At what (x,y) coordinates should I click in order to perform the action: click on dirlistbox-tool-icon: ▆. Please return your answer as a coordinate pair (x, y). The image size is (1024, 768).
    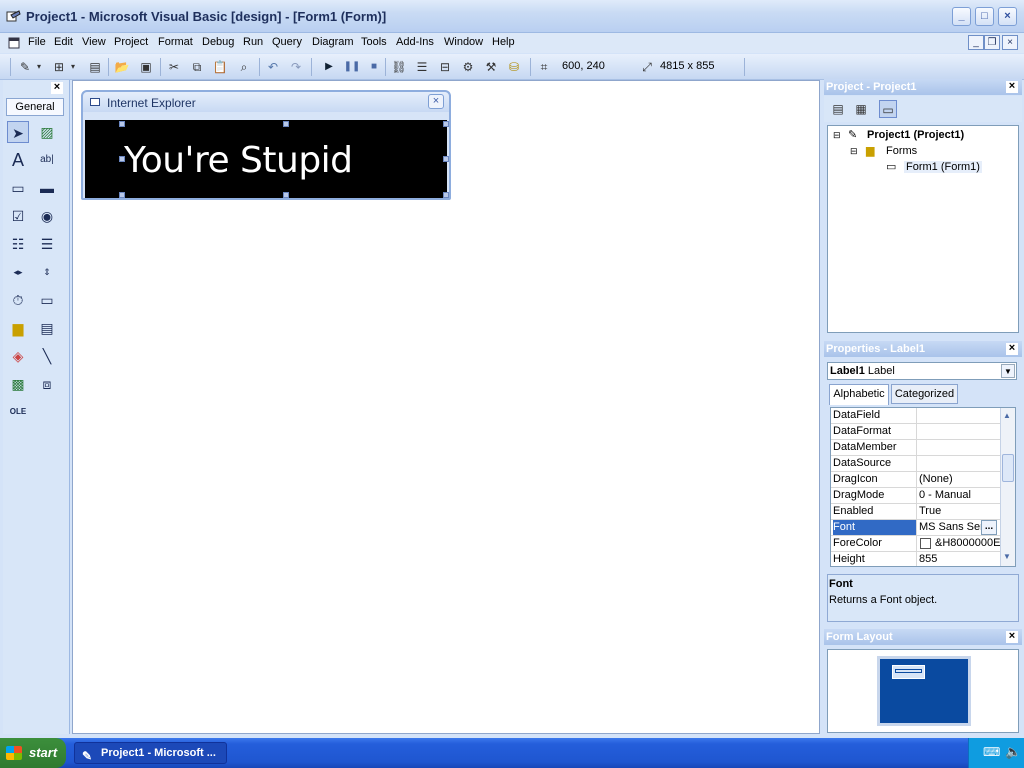
    Looking at the image, I should click on (18, 328).